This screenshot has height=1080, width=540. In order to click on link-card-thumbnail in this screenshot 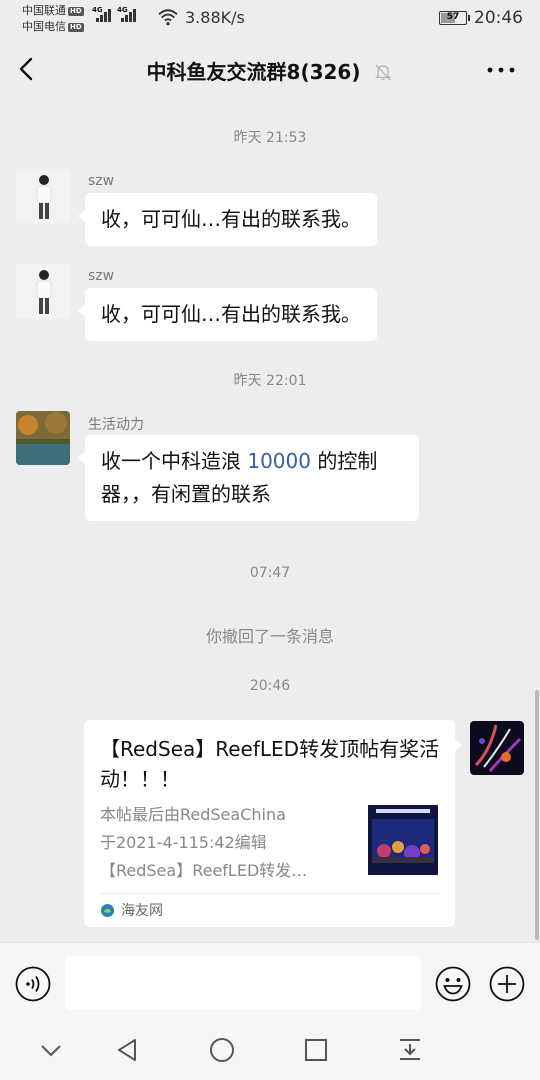, I will do `click(403, 840)`.